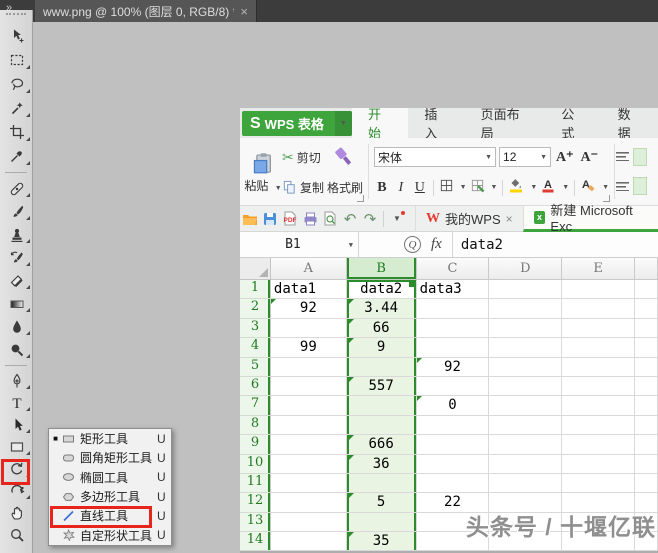 This screenshot has height=553, width=658. What do you see at coordinates (453, 406) in the screenshot?
I see `cell-C7: 0` at bounding box center [453, 406].